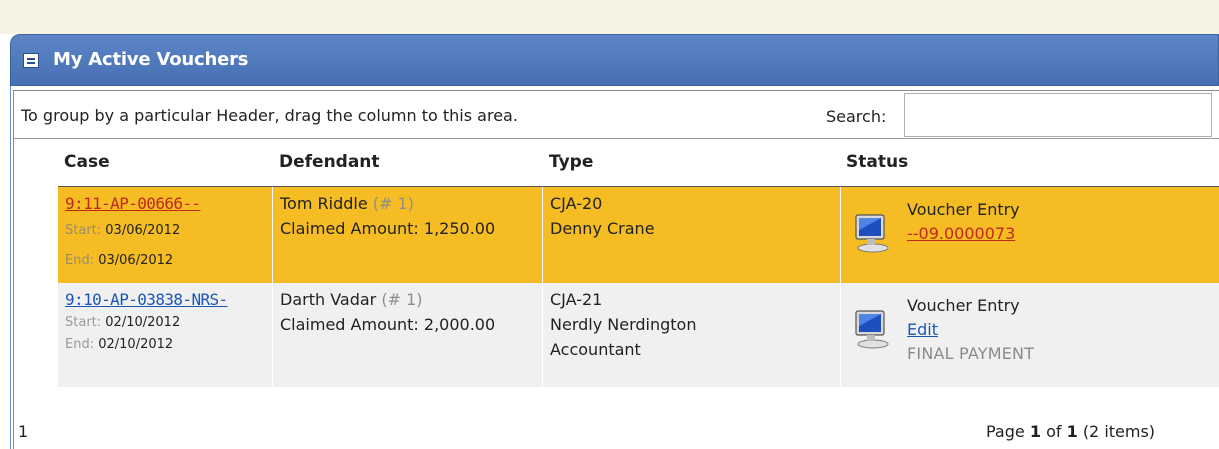 This screenshot has height=449, width=1219. I want to click on panel-title: My Active Vouchers, so click(151, 59).